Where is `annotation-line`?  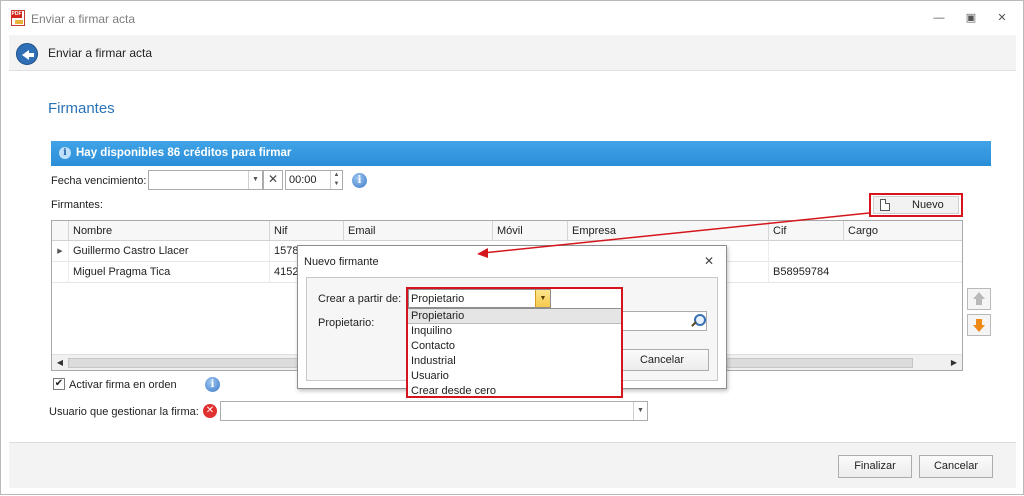 annotation-line is located at coordinates (676, 233).